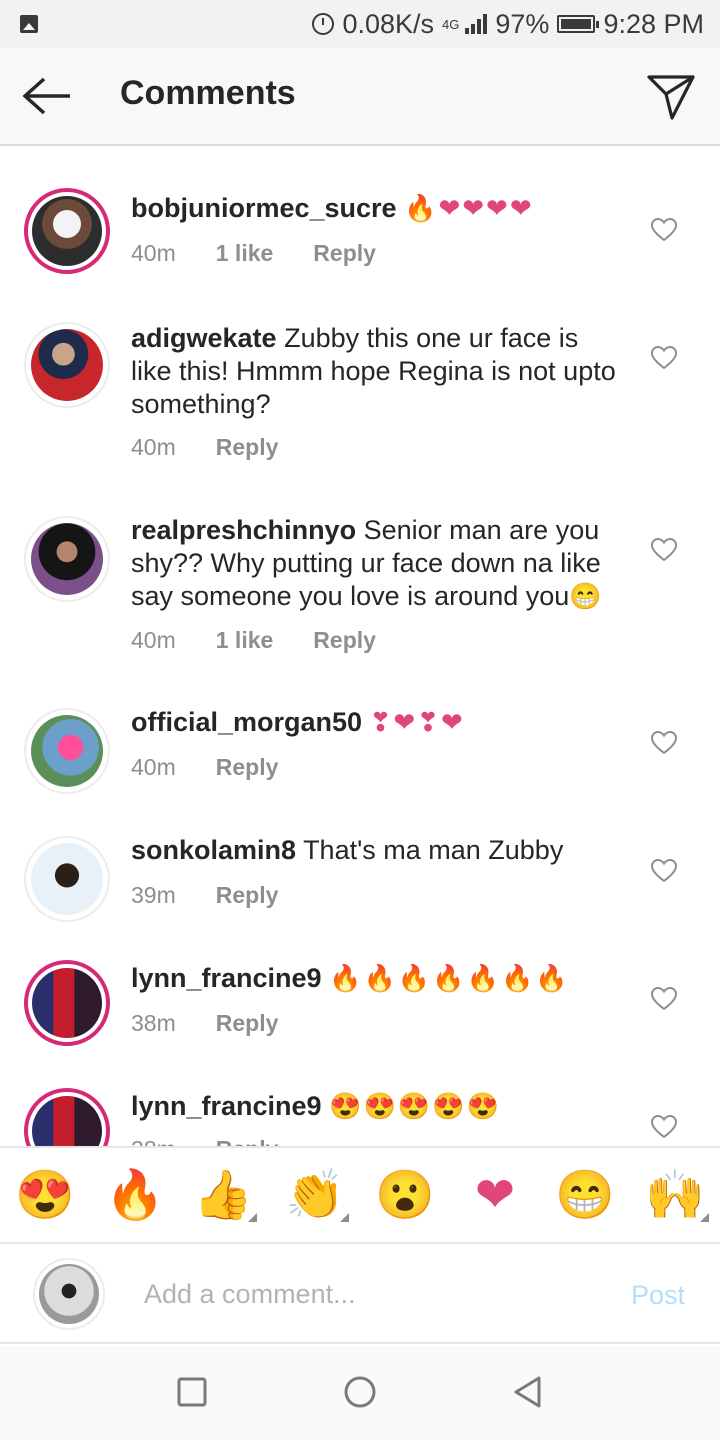 The width and height of the screenshot is (720, 1440). I want to click on emoji-reaction-bar: 😍 🔥 👍 👏 😮 ❤ 😁 🙌, so click(360, 1195).